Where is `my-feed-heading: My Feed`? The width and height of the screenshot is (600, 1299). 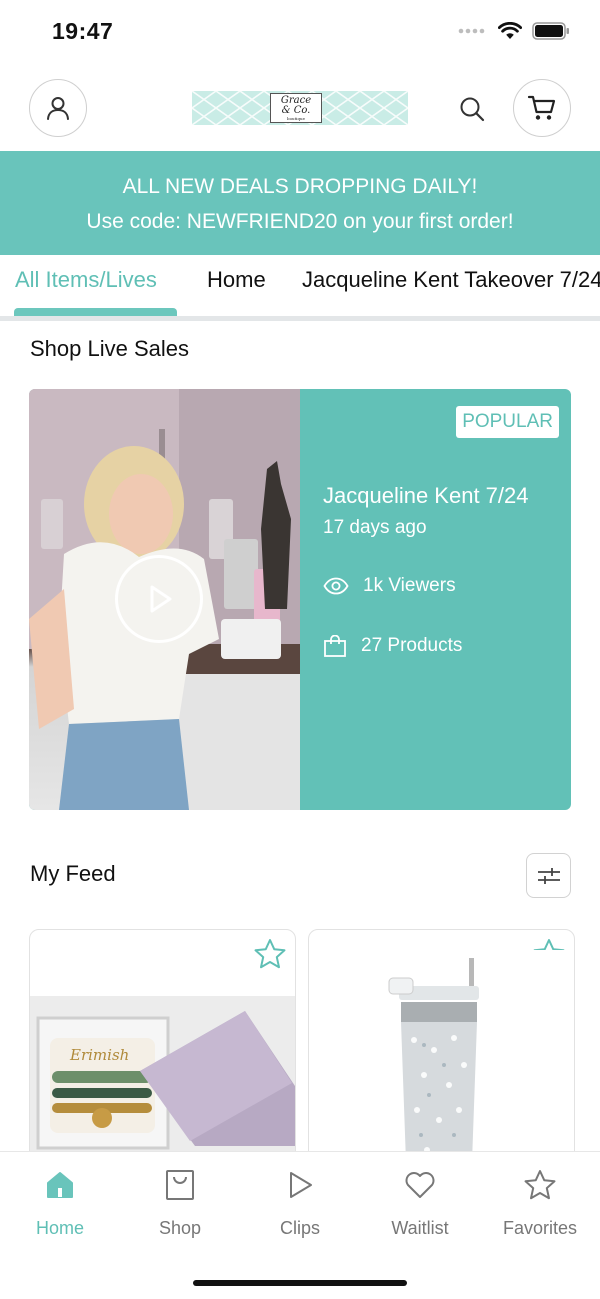 my-feed-heading: My Feed is located at coordinates (73, 873).